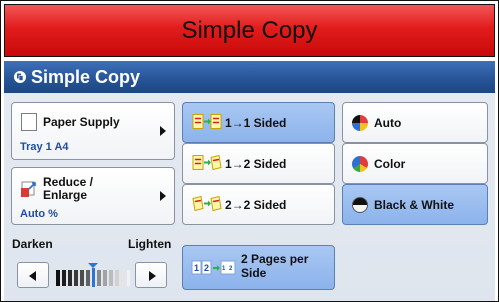  Describe the element at coordinates (68, 182) in the screenshot. I see `reduce-label-line1: Reduce /` at that location.